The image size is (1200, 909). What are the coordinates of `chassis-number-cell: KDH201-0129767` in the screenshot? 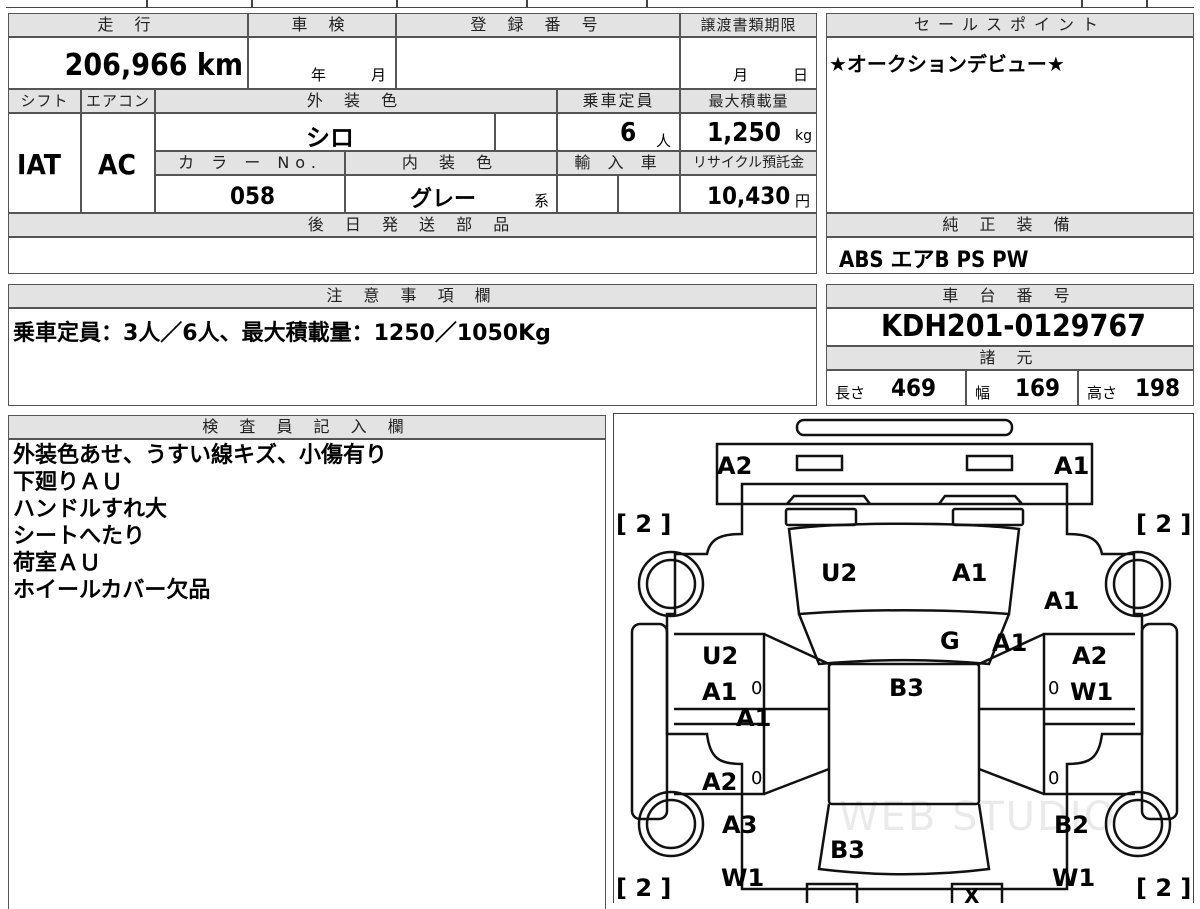 It's located at (1010, 327).